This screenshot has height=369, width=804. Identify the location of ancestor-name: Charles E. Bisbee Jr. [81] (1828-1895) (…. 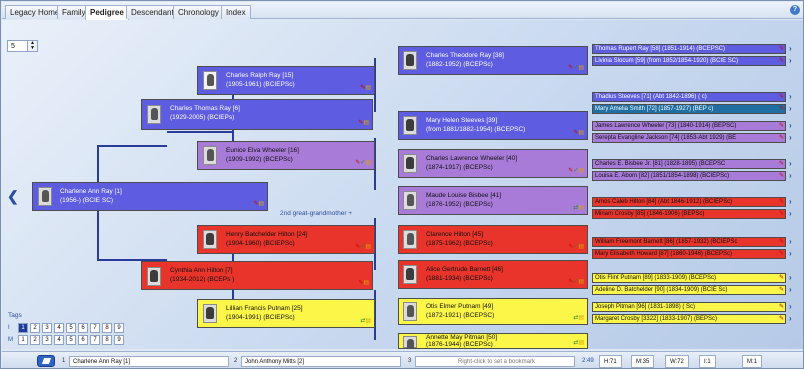
(660, 164).